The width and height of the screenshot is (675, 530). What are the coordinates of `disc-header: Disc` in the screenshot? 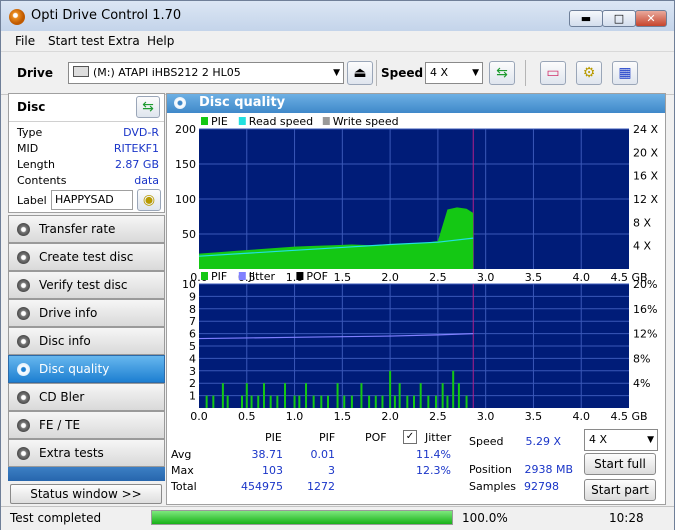 It's located at (31, 107).